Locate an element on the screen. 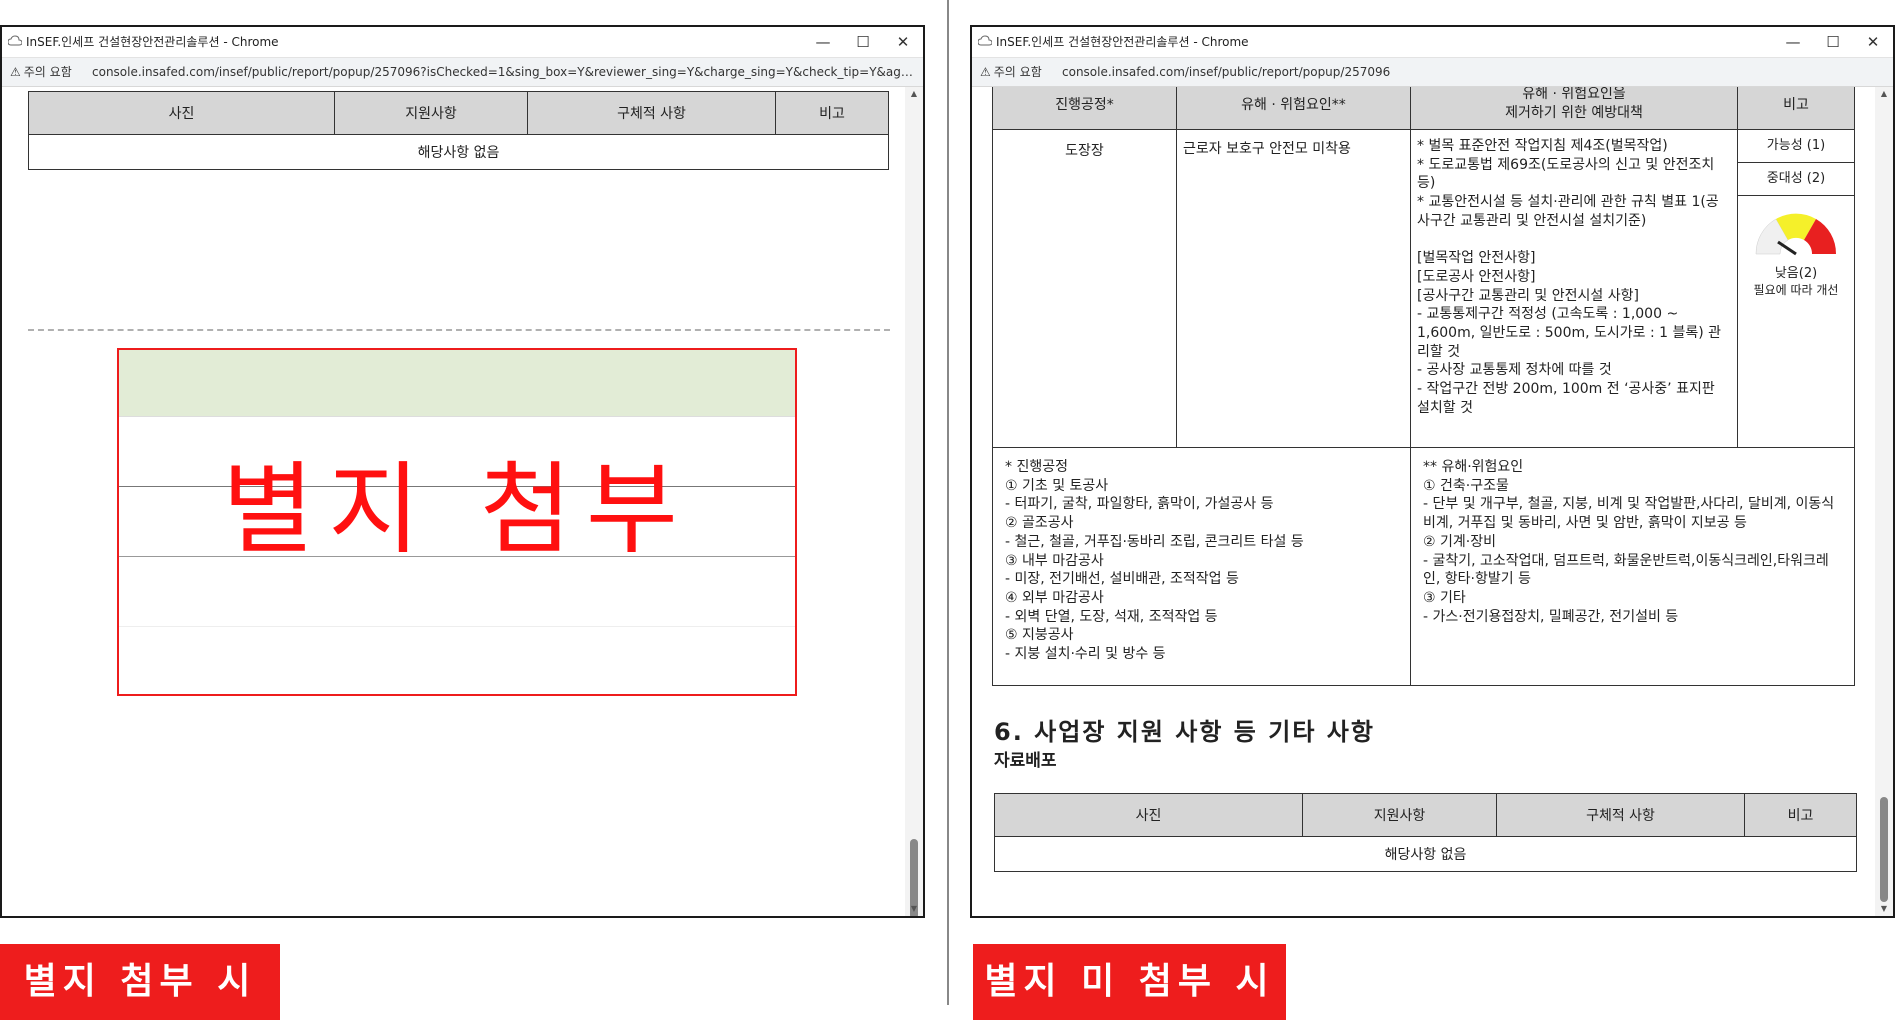  panel-divider is located at coordinates (948, 502).